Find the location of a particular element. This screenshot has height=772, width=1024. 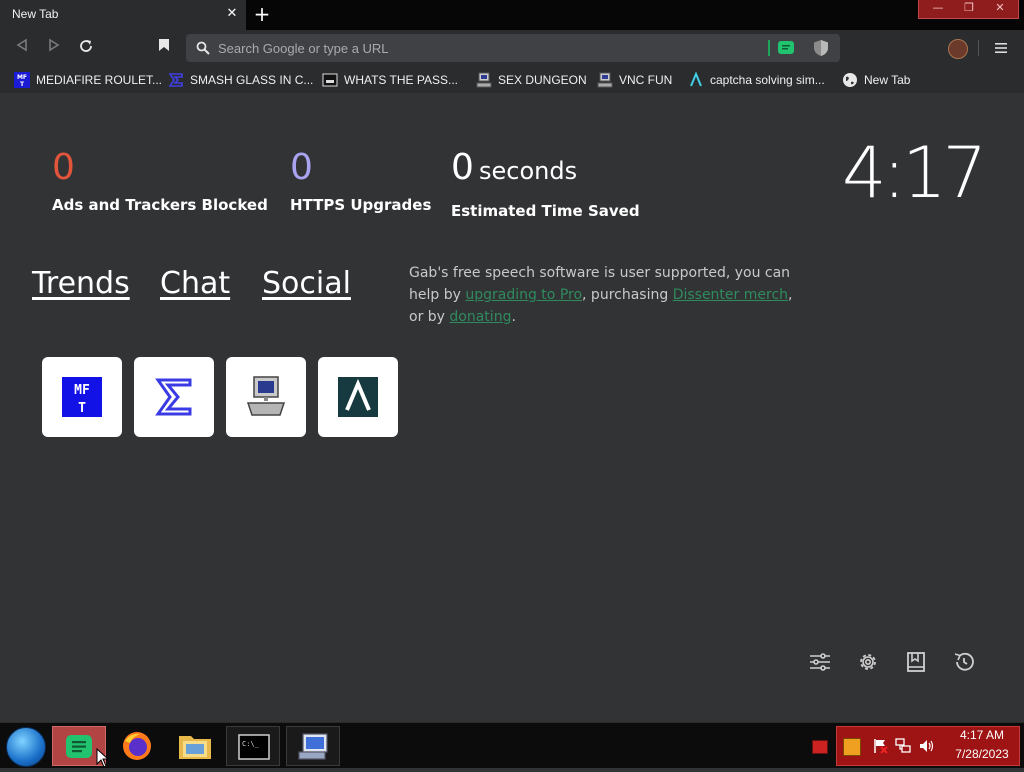

message-text: , purchasing is located at coordinates (627, 295).